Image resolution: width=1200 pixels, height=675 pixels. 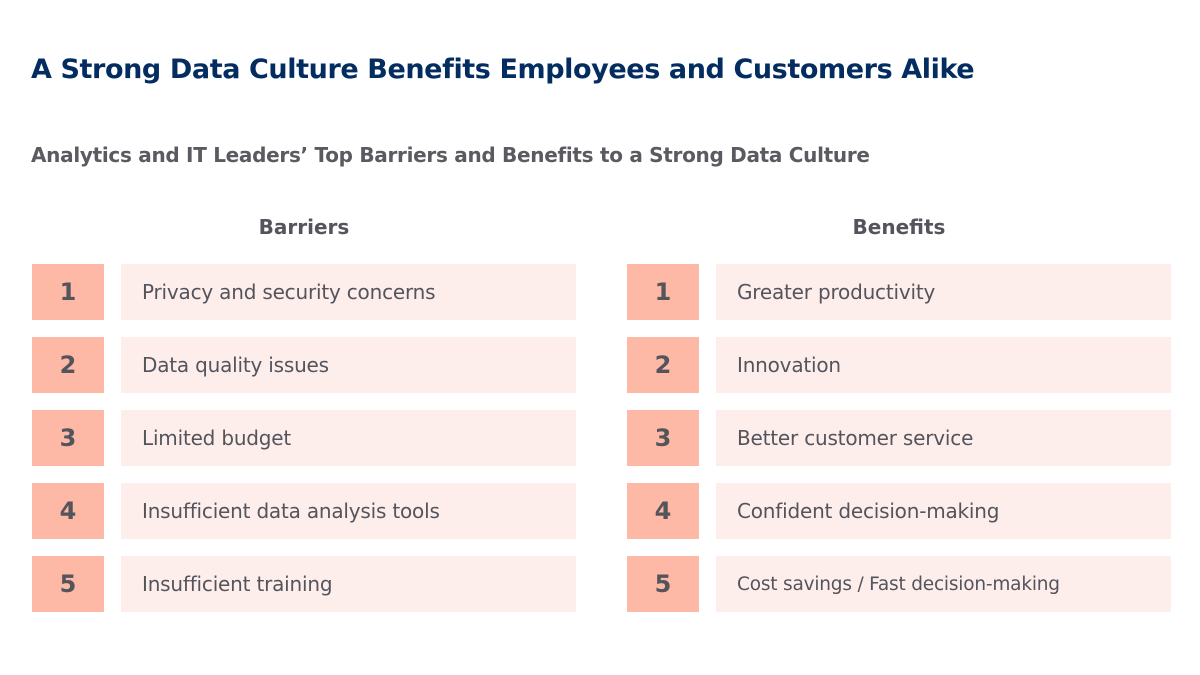 I want to click on benefit-label: Cost savings / Fast decision-making, so click(x=943, y=584).